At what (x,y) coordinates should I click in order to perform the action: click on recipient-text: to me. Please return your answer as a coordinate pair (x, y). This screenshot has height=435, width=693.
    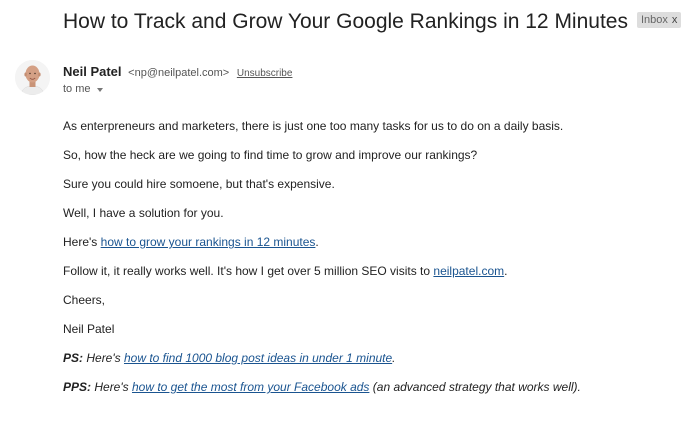
    Looking at the image, I should click on (77, 89).